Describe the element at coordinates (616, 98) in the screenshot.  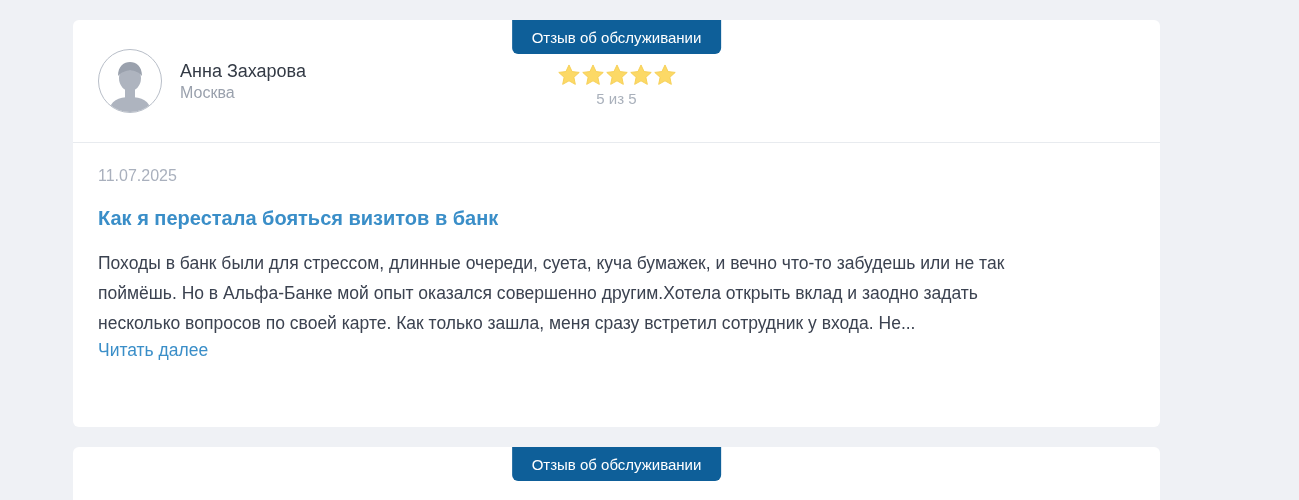
I see `rating-text: 5 из 5` at that location.